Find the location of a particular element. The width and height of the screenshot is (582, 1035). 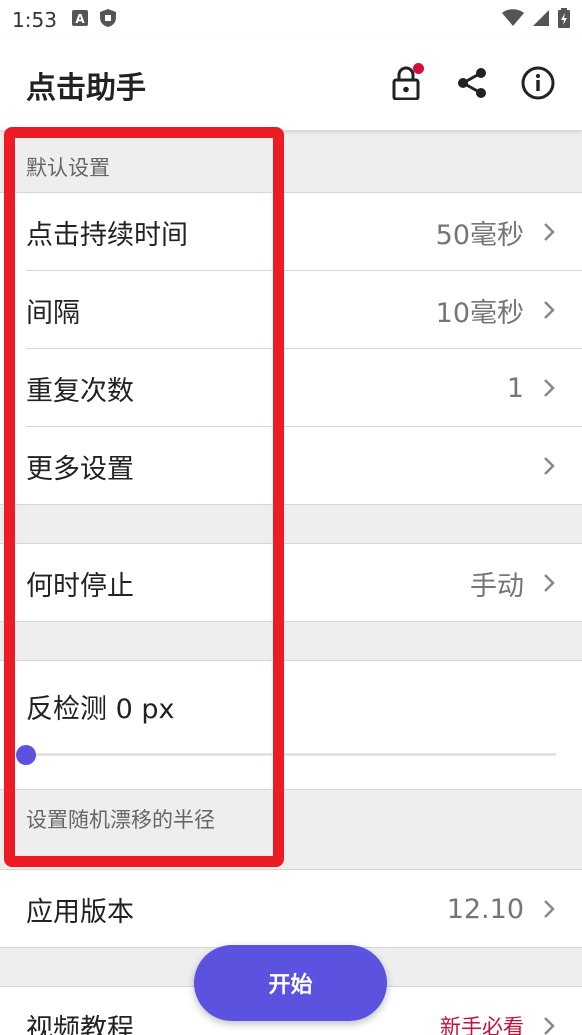

row-label: 视频教程 is located at coordinates (80, 1024).